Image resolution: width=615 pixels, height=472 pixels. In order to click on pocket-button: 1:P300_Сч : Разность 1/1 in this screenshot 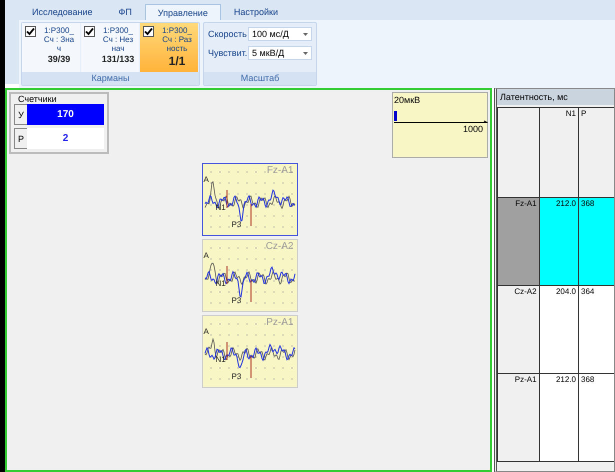, I will do `click(169, 47)`.